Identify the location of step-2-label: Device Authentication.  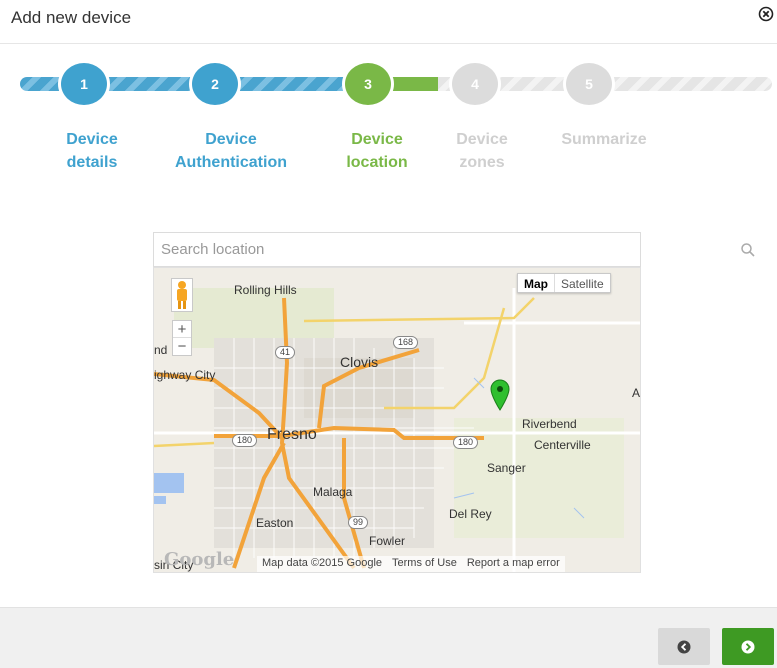
(231, 151).